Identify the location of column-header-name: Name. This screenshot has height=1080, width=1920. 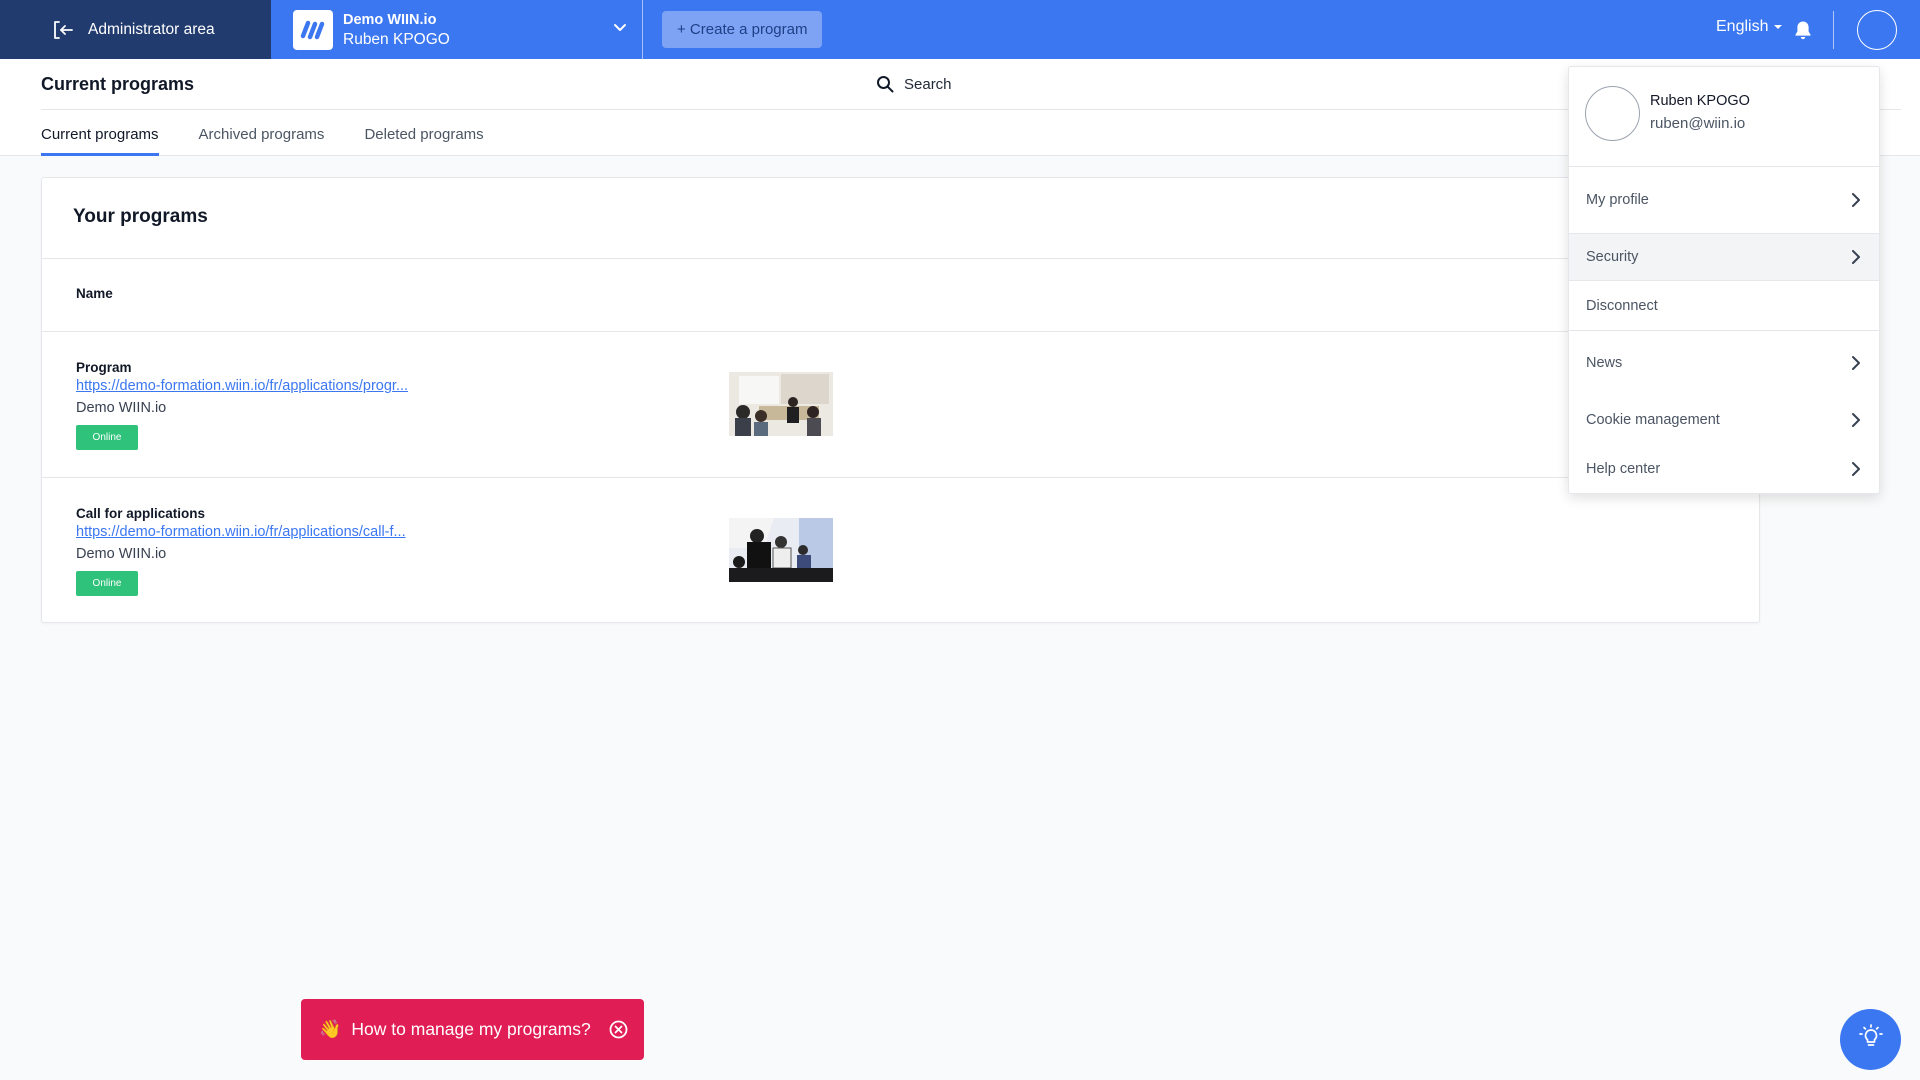
(94, 293).